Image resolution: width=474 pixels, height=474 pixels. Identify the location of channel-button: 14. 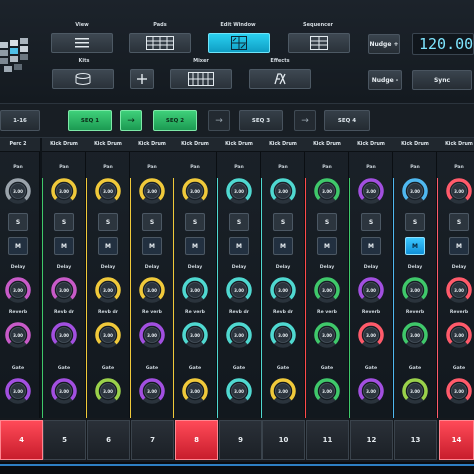
(456, 440).